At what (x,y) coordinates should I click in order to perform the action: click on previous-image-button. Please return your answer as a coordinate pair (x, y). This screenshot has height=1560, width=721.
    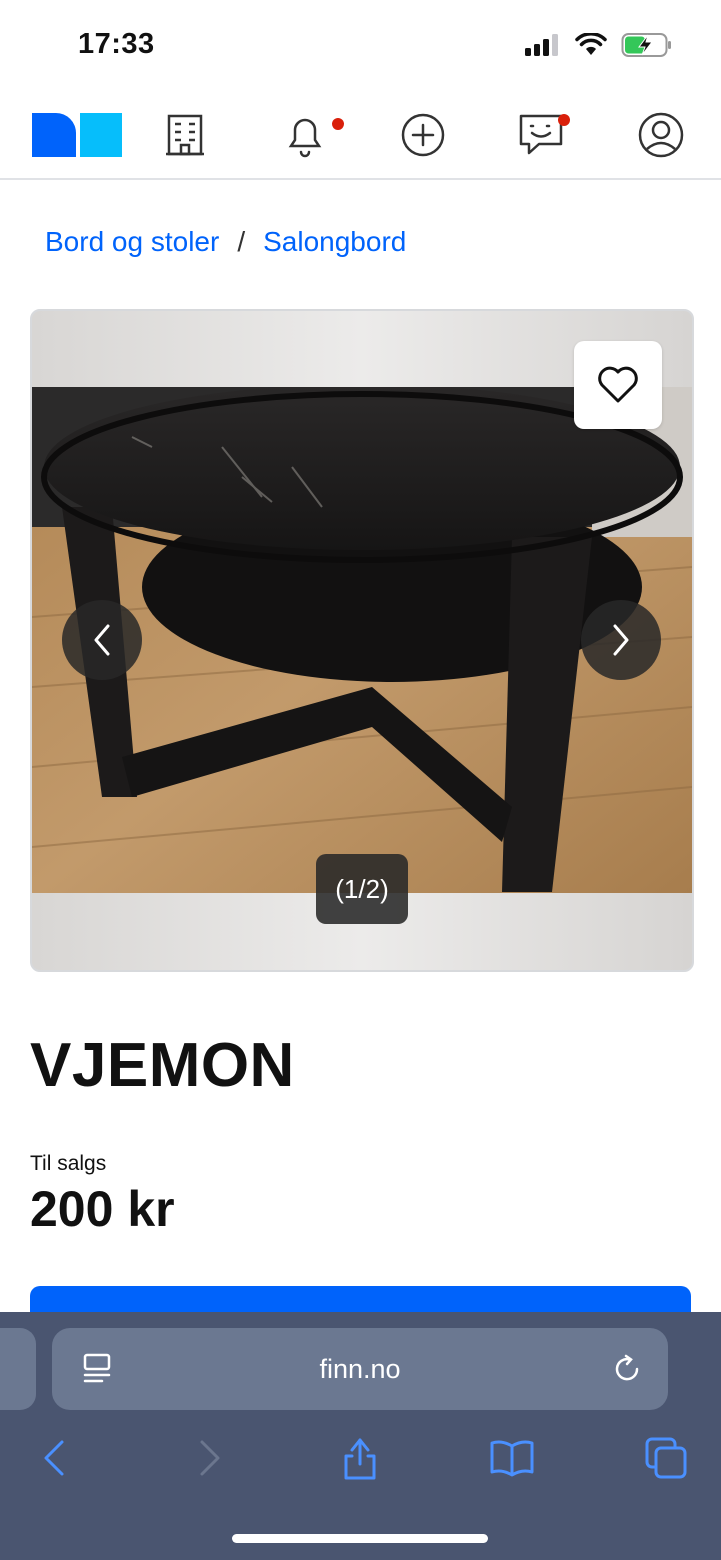
    Looking at the image, I should click on (102, 640).